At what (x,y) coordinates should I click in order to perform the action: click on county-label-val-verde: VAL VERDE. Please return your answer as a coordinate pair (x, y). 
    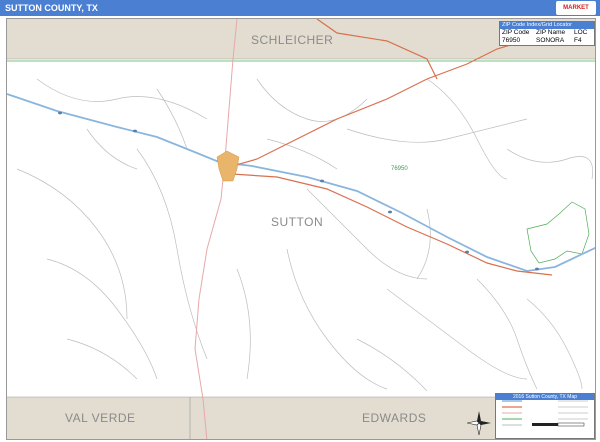
    Looking at the image, I should click on (100, 418).